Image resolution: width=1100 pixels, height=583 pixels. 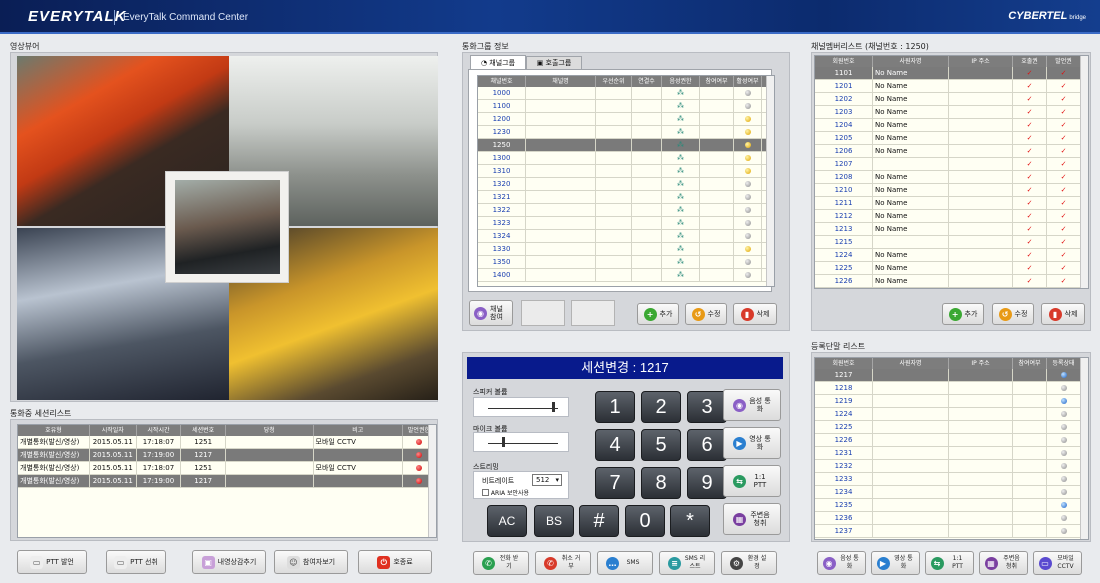 What do you see at coordinates (951, 531) in the screenshot?
I see `terminal-row: 1237` at bounding box center [951, 531].